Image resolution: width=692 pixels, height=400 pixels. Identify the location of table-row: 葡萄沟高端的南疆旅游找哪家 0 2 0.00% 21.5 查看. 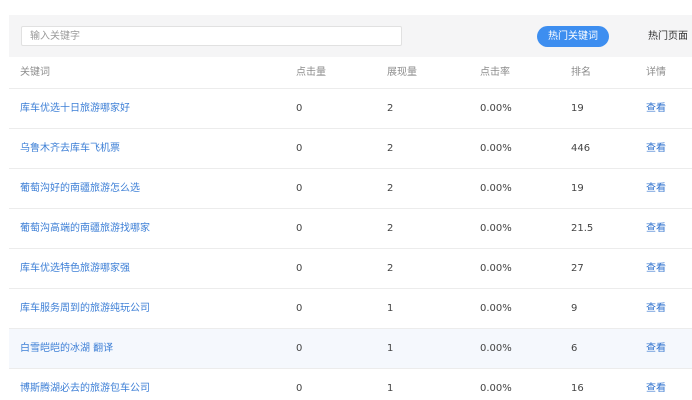
(350, 229).